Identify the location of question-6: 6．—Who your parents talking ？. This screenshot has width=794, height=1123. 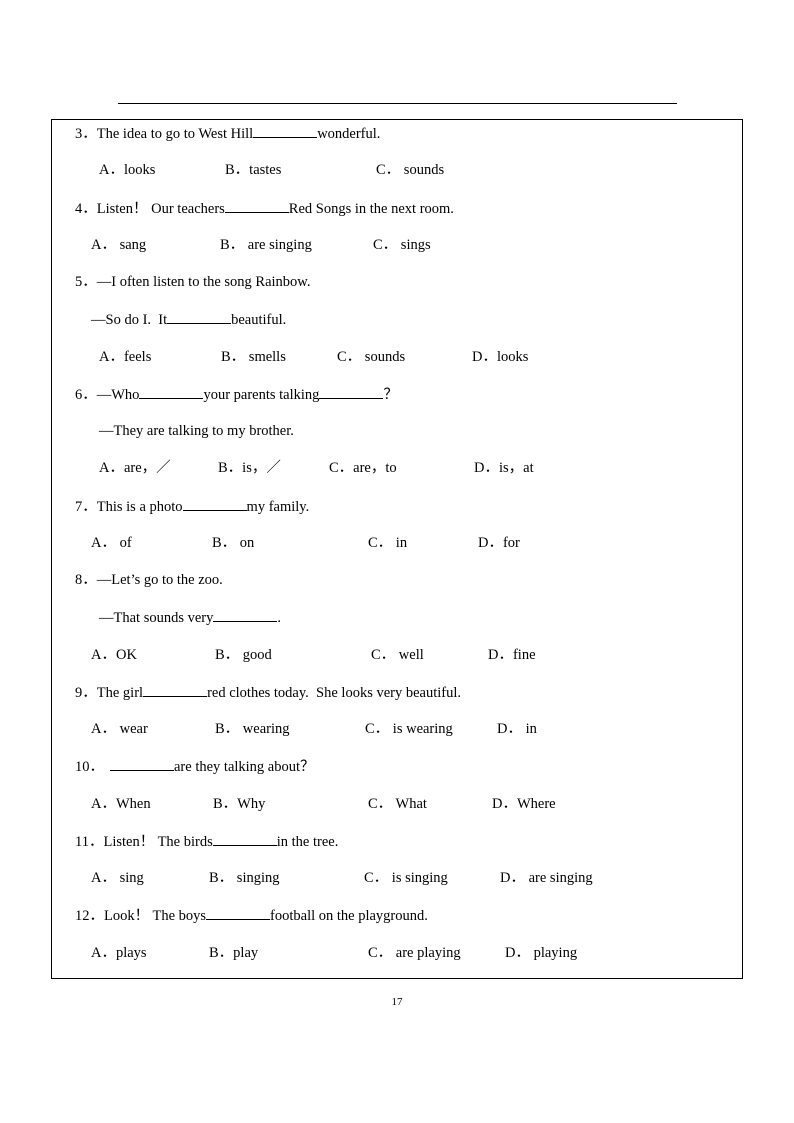
(236, 394).